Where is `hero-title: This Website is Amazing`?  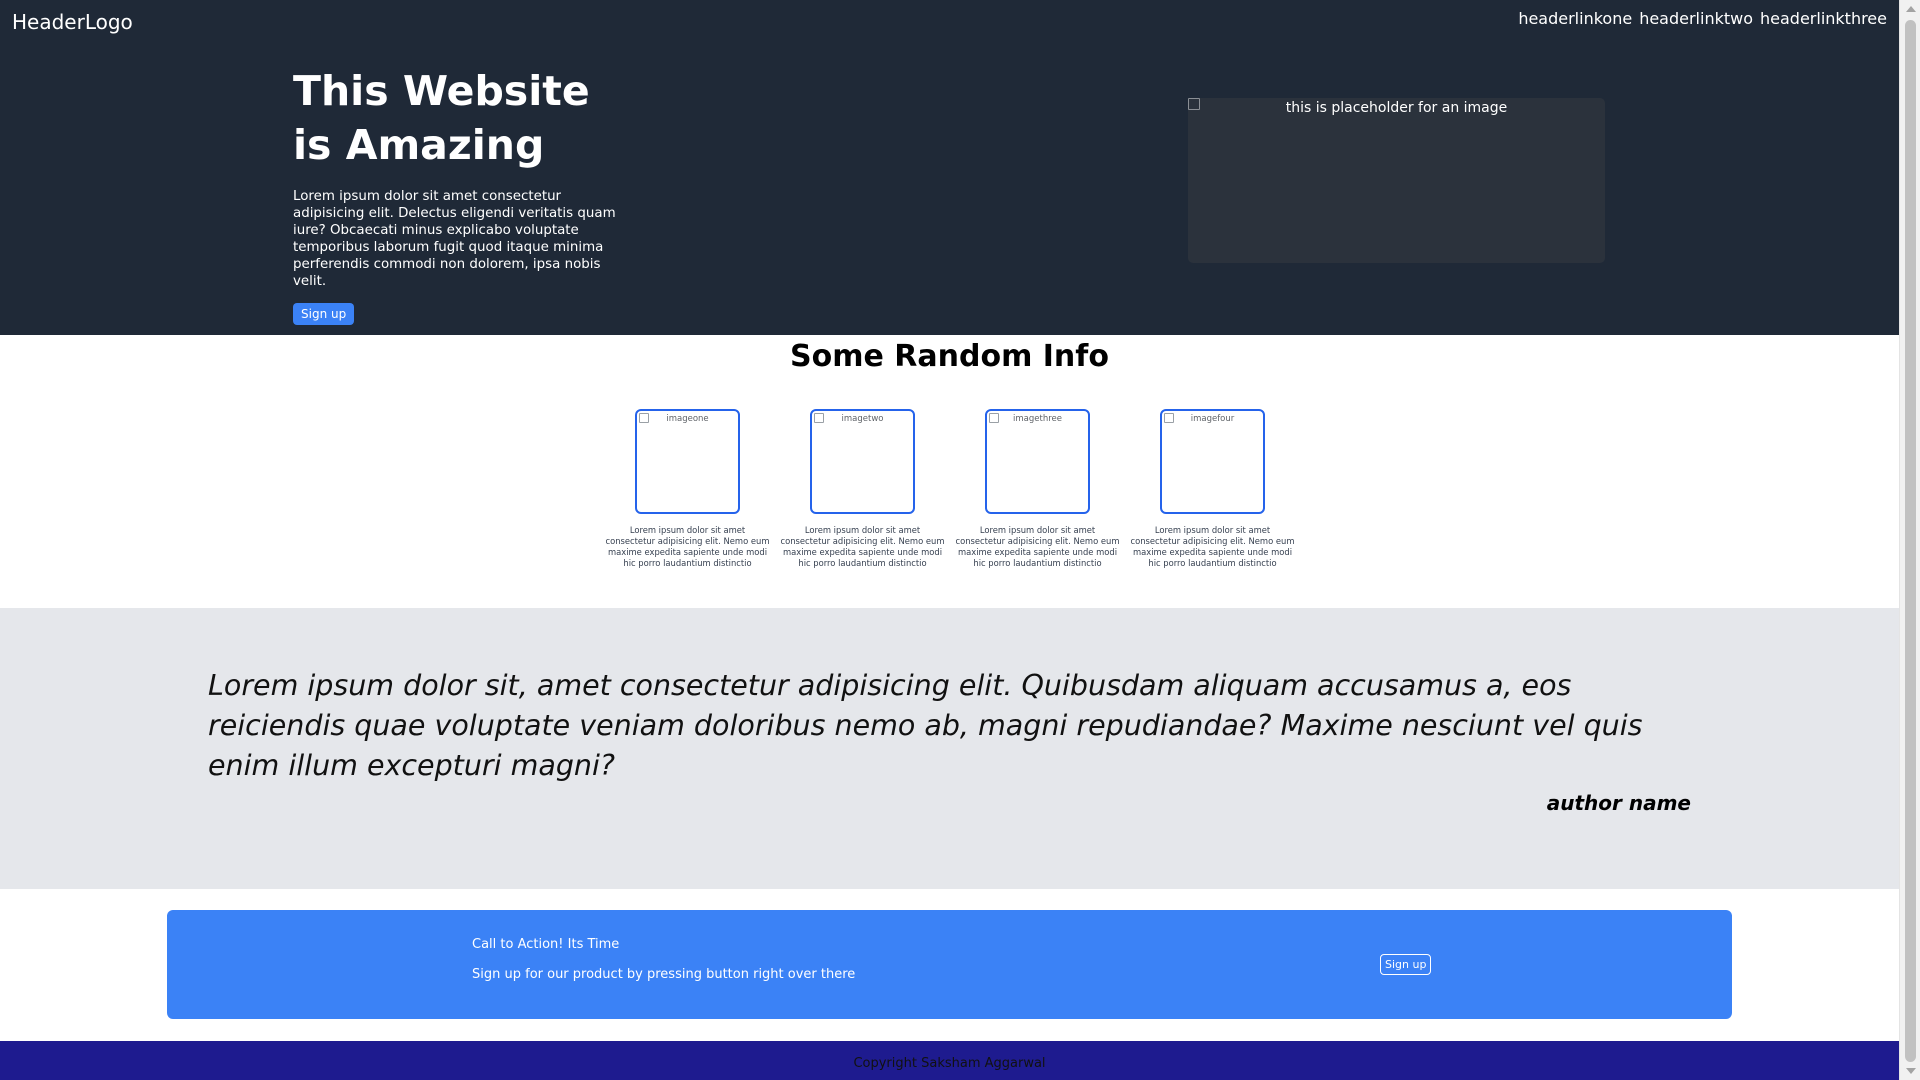 hero-title: This Website is Amazing is located at coordinates (441, 118).